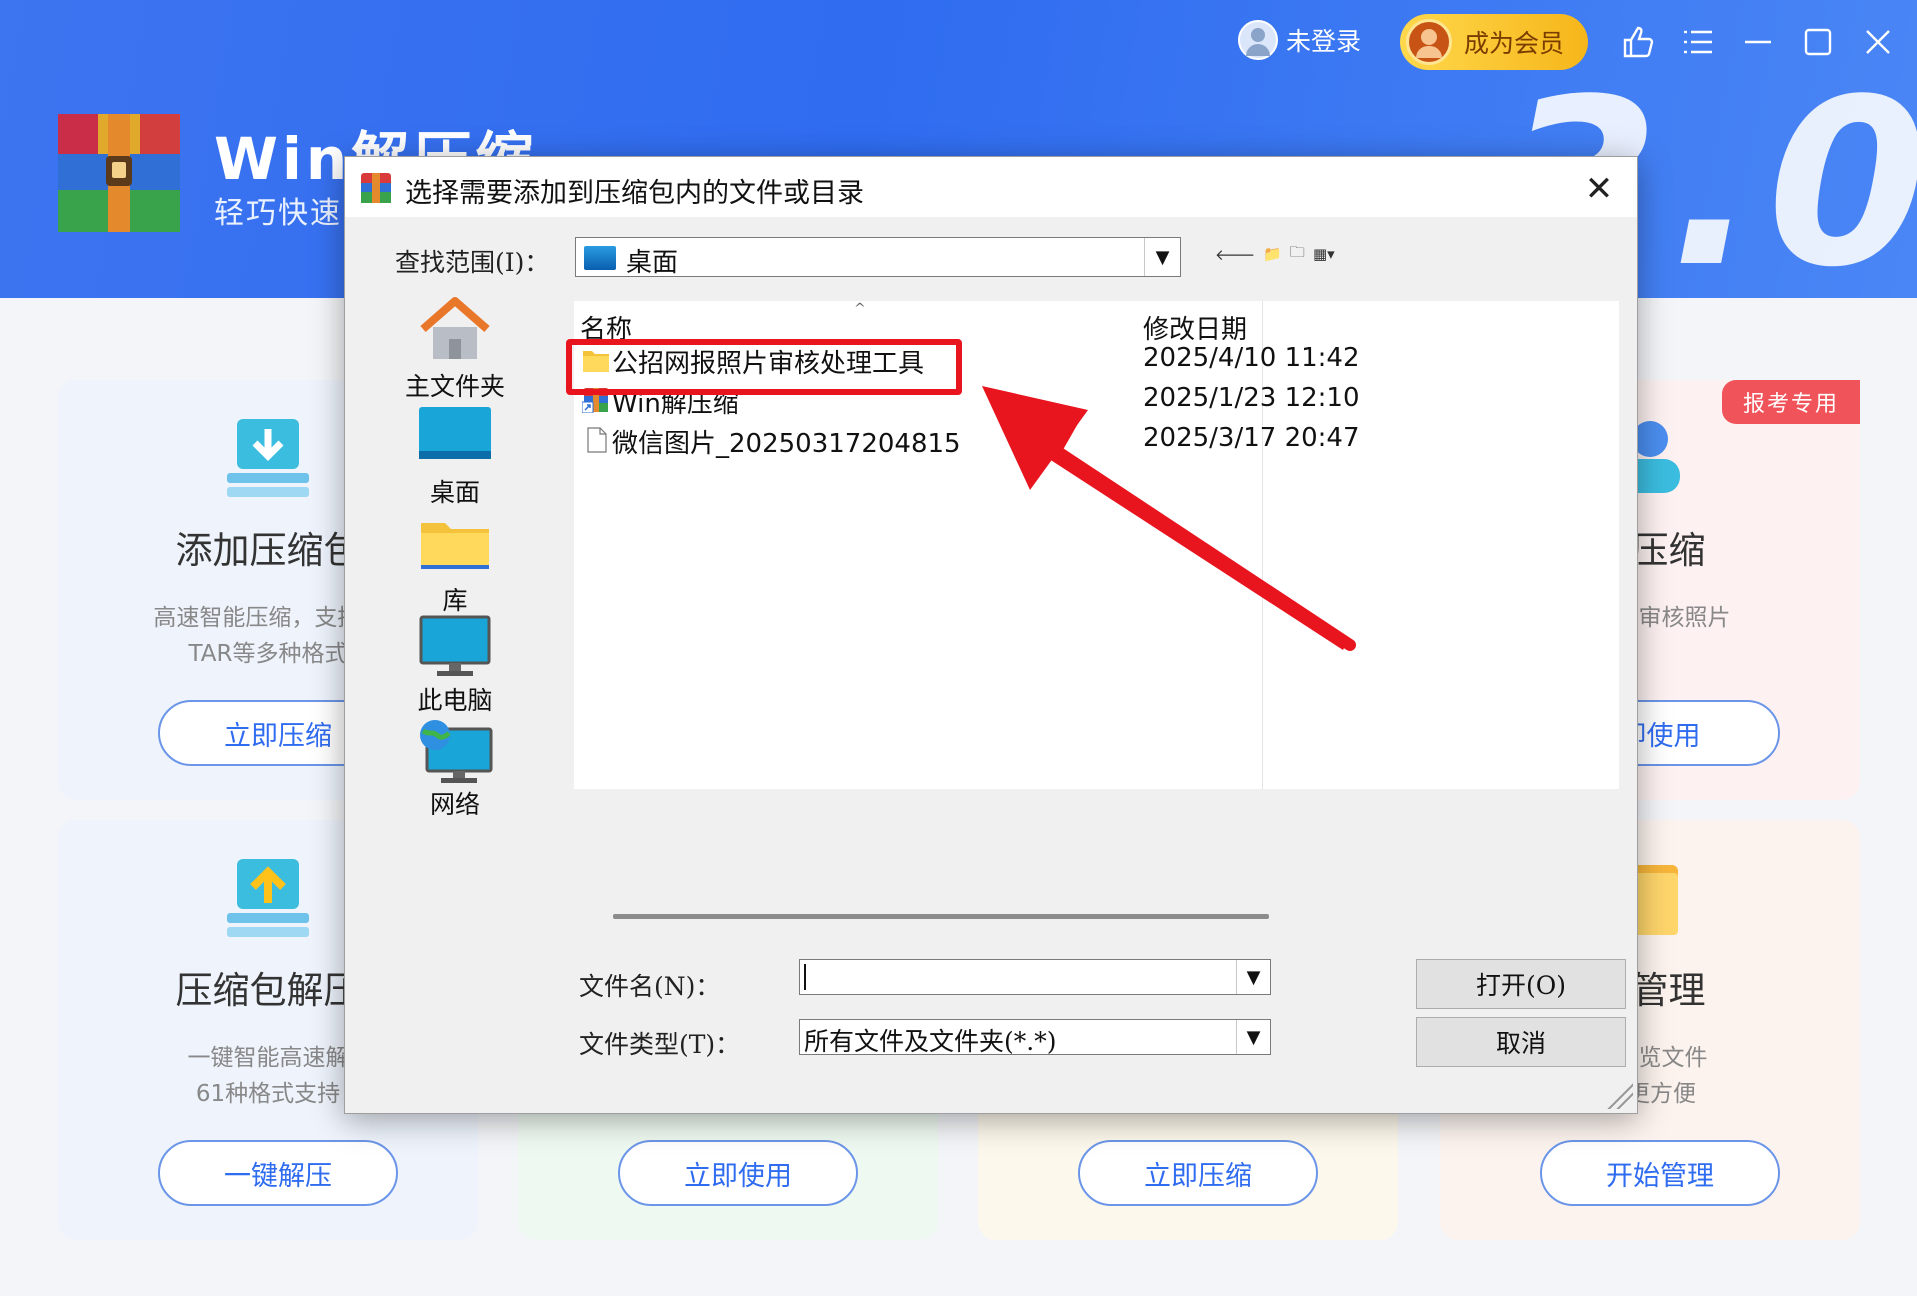  Describe the element at coordinates (454, 492) in the screenshot. I see `place-label: 桌面` at that location.